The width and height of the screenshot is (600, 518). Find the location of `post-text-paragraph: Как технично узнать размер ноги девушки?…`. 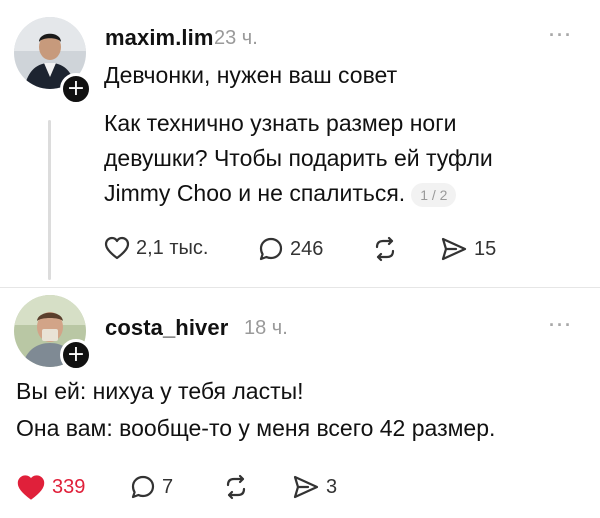

post-text-paragraph: Как технично узнать размер ноги девушки?… is located at coordinates (298, 158).